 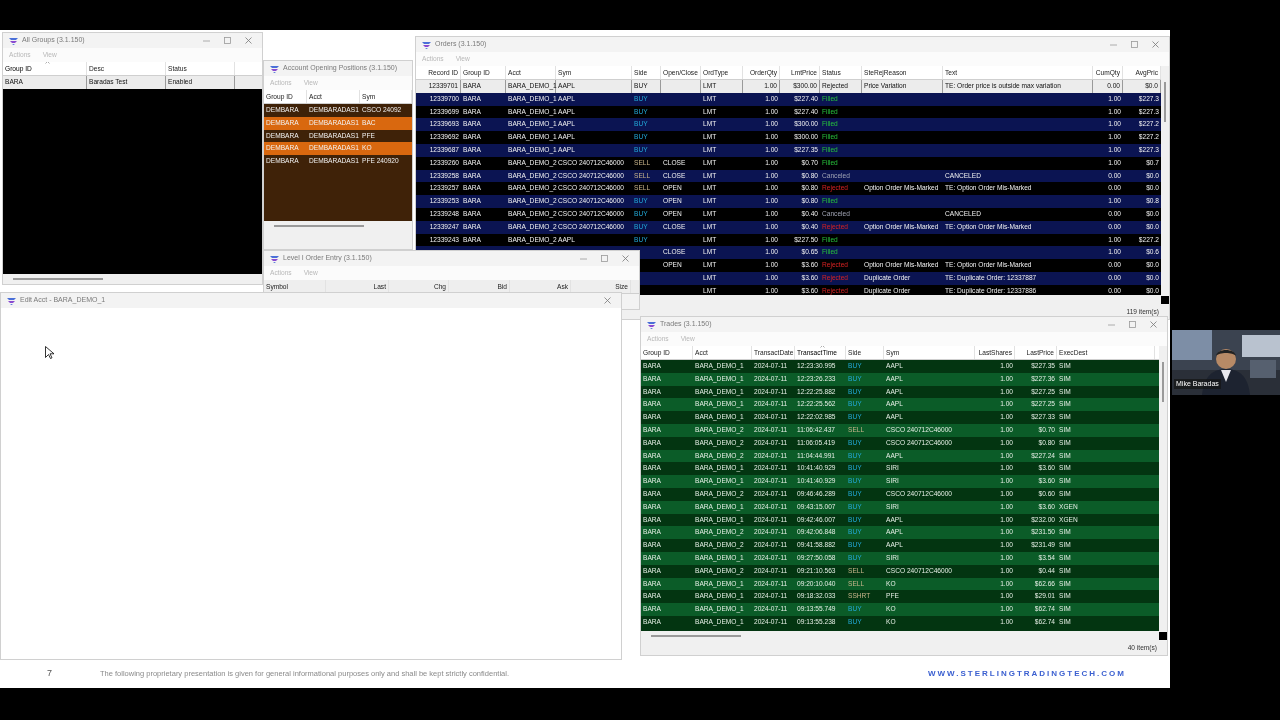 I want to click on page-number: 7, so click(x=49, y=674).